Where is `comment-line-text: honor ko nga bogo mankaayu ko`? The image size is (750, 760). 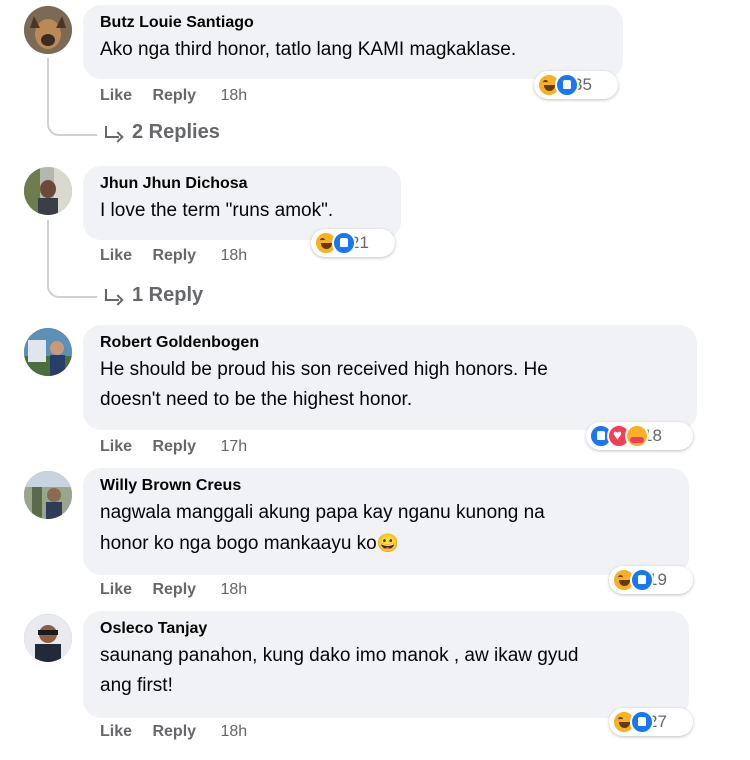 comment-line-text: honor ko nga bogo mankaayu ko is located at coordinates (238, 543).